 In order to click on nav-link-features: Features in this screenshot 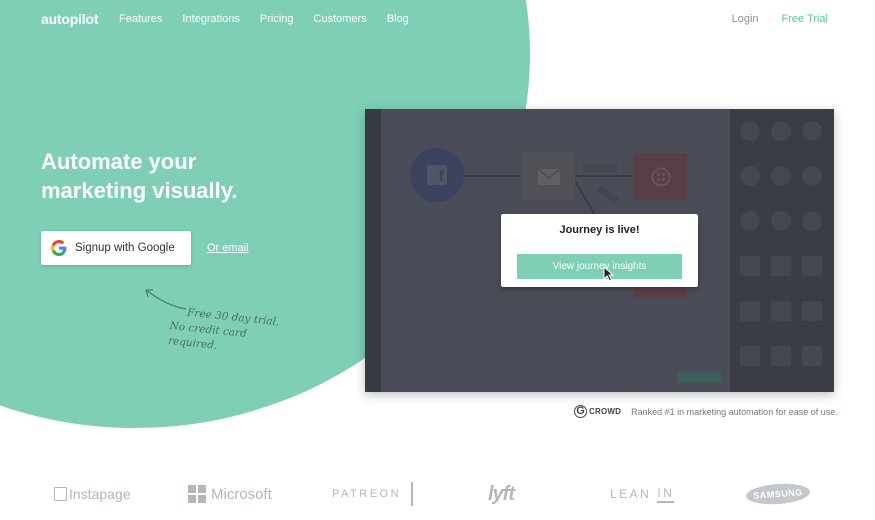, I will do `click(140, 19)`.